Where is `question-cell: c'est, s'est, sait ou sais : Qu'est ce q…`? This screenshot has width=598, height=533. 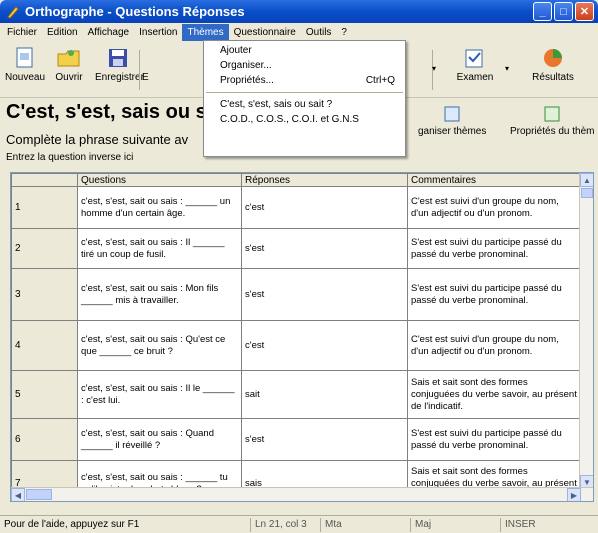 question-cell: c'est, s'est, sait ou sais : Qu'est ce q… is located at coordinates (159, 345).